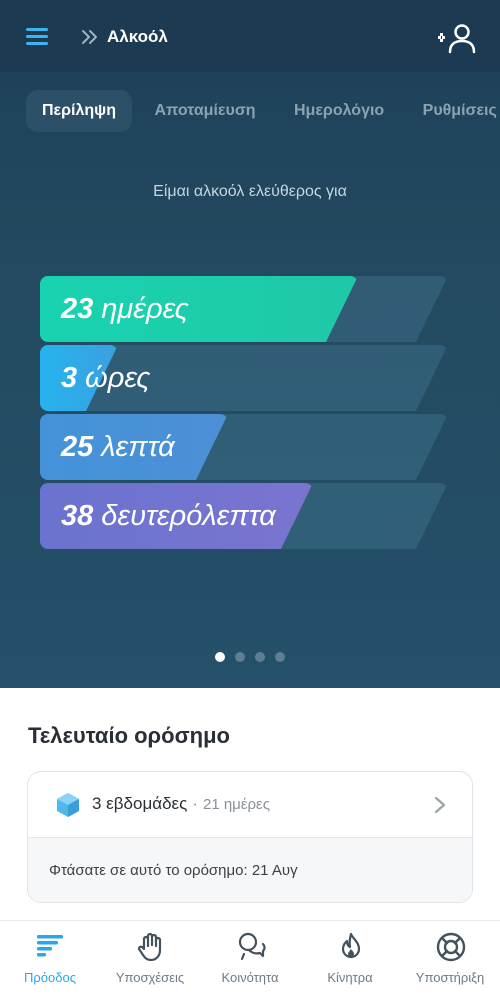  Describe the element at coordinates (450, 977) in the screenshot. I see `nav-label: Υποστήριξη` at that location.